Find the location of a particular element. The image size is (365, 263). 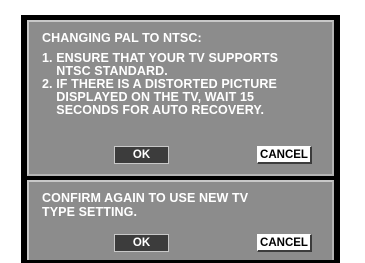

instruction-line: SECONDS FOR AUTO RECOVERY. is located at coordinates (153, 110).